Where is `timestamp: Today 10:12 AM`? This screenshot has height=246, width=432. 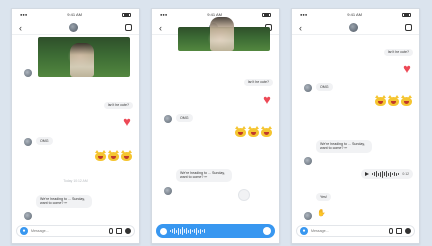
timestamp: Today 10:12 AM is located at coordinates (75, 181).